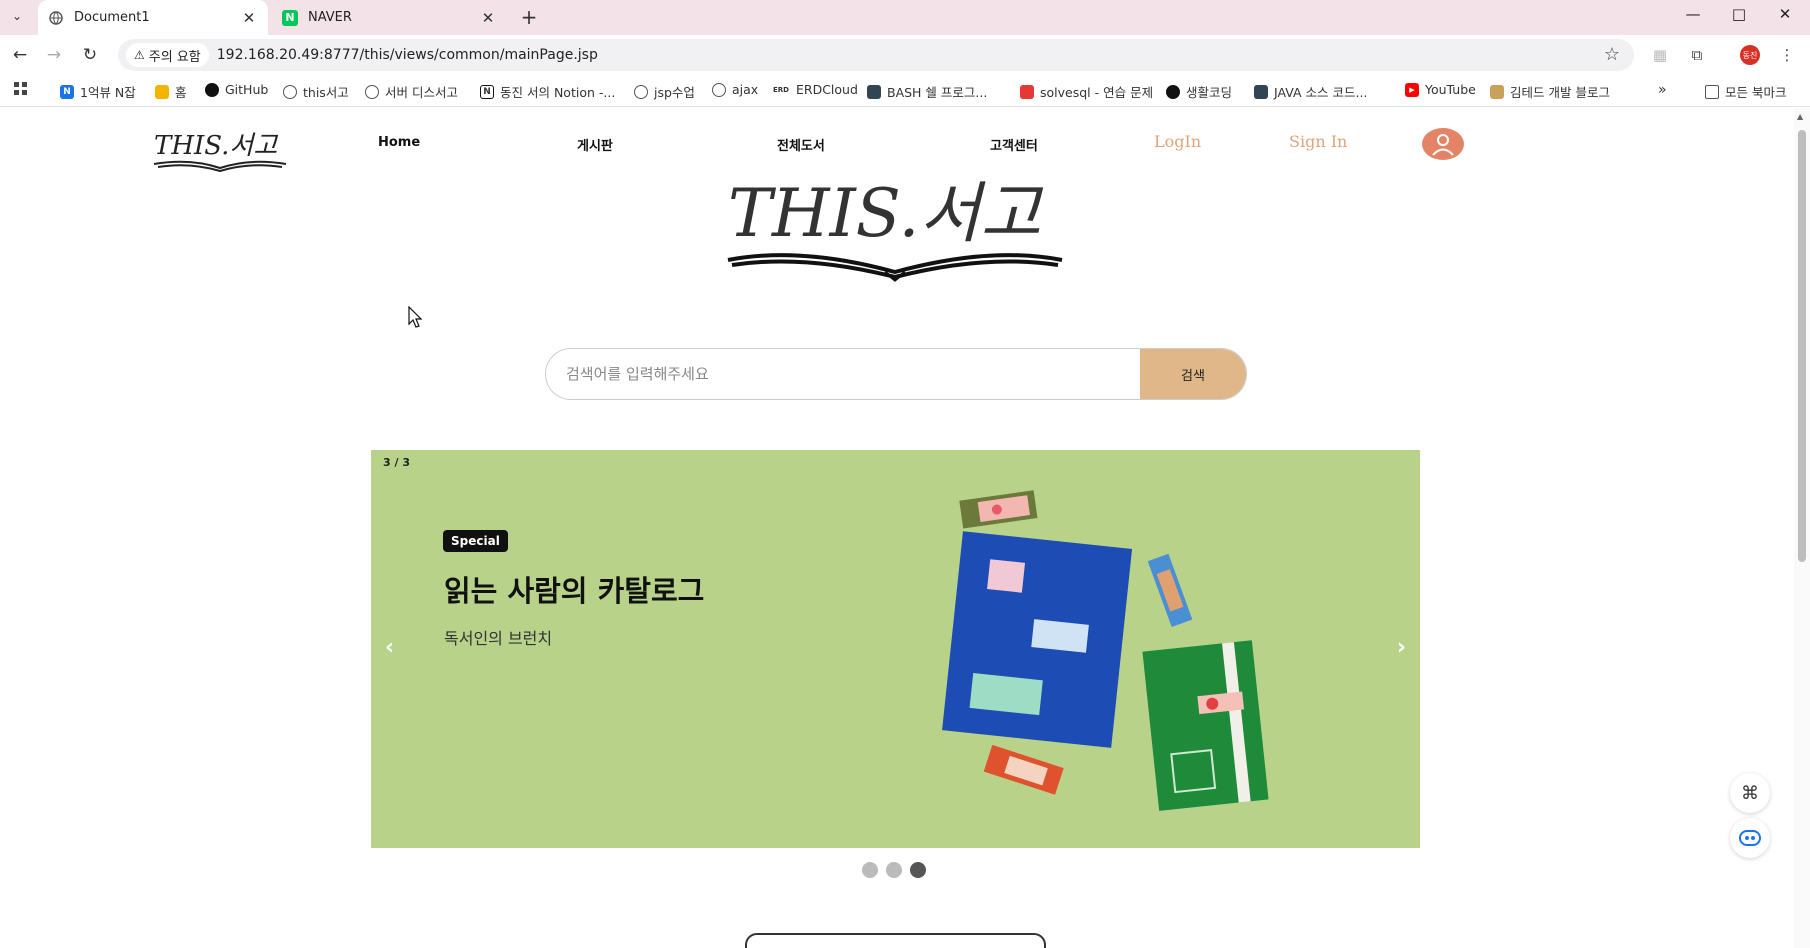 The width and height of the screenshot is (1810, 948). I want to click on login-link: LogIn, so click(1177, 141).